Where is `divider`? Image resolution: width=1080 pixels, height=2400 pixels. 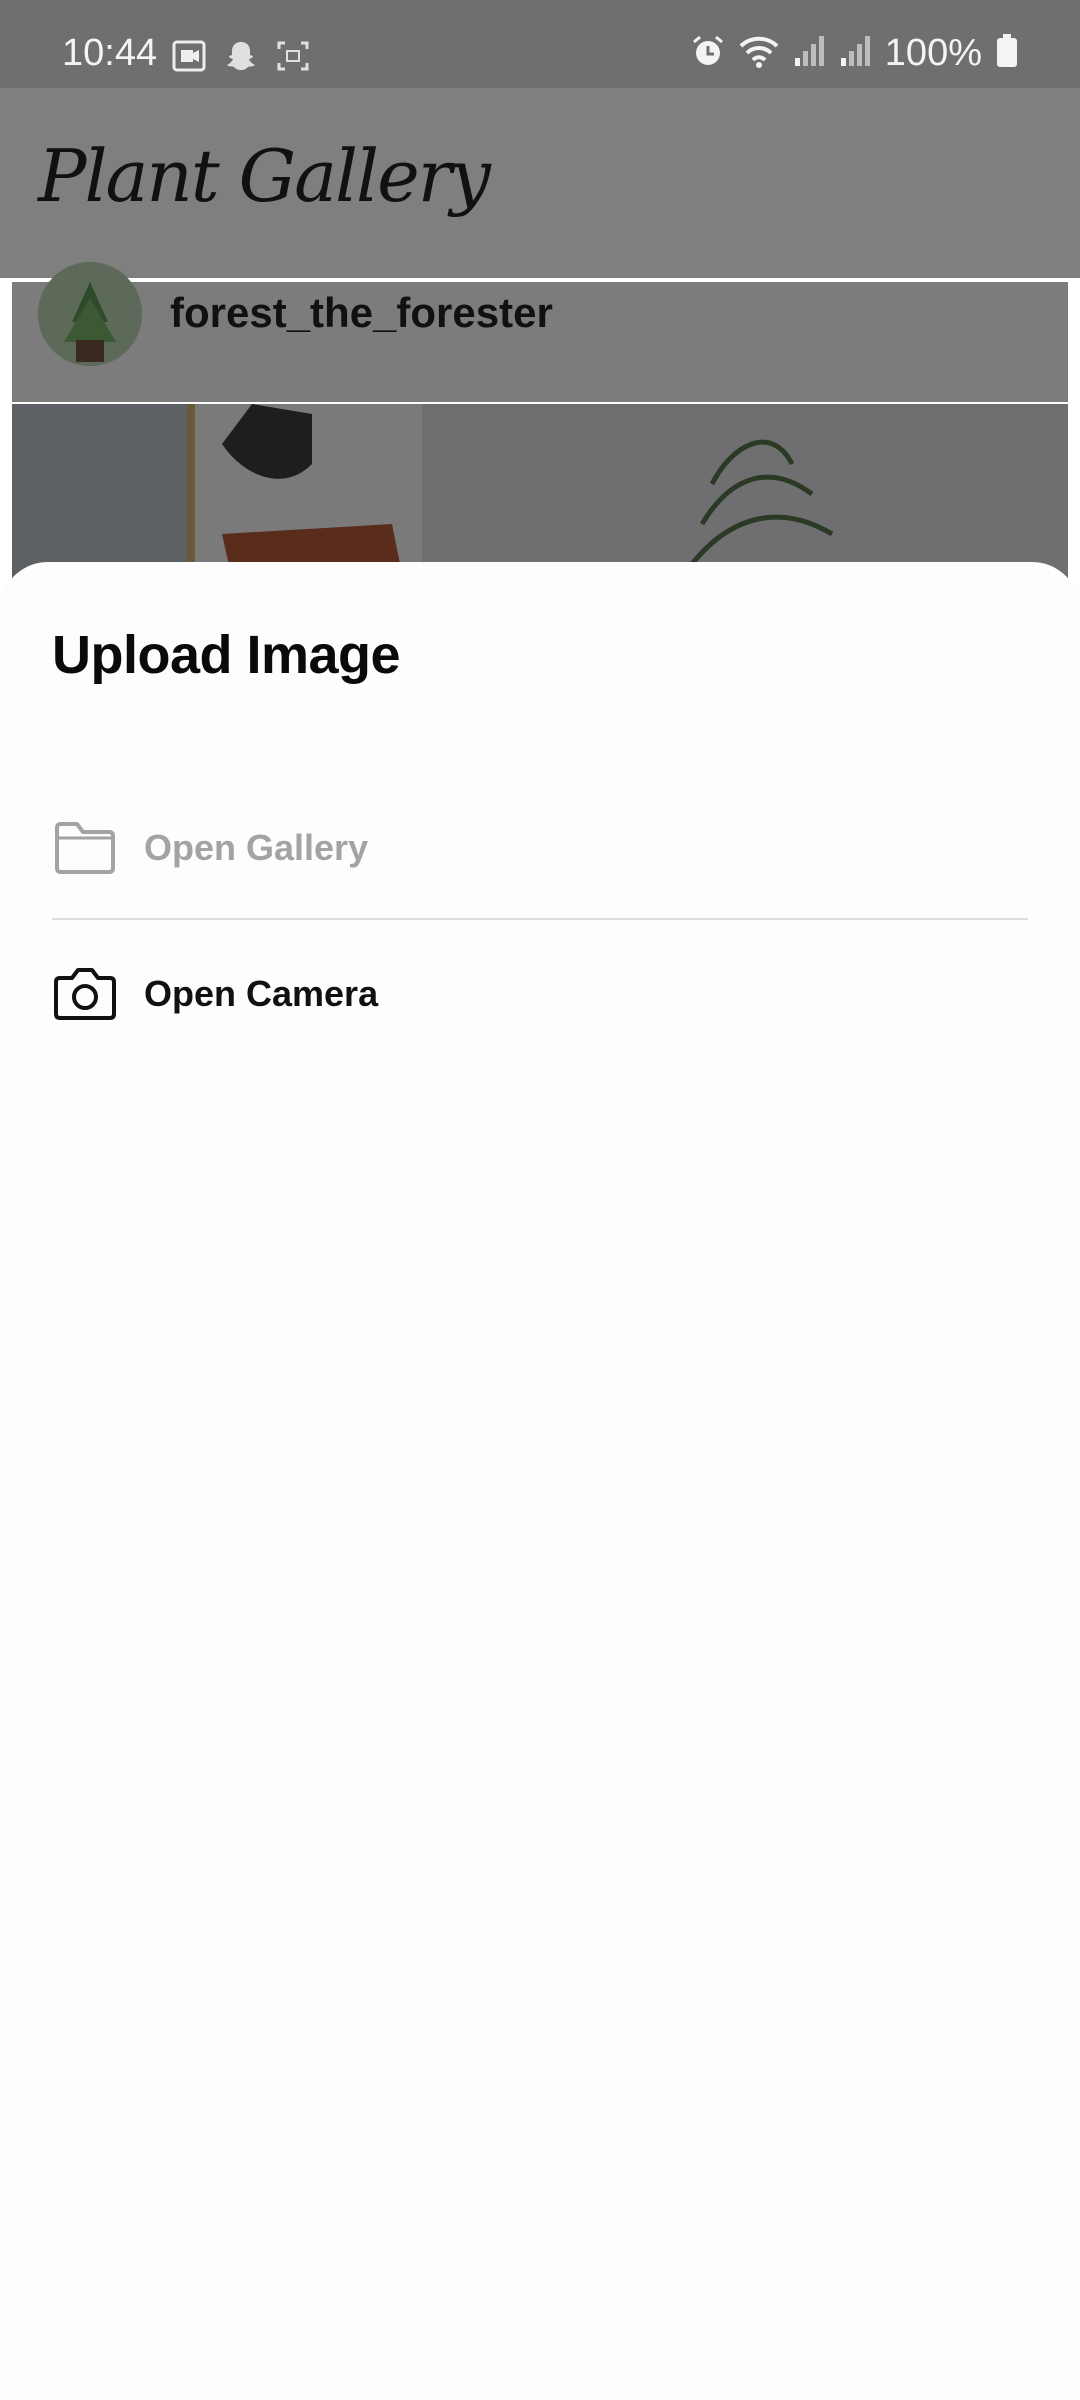 divider is located at coordinates (540, 919).